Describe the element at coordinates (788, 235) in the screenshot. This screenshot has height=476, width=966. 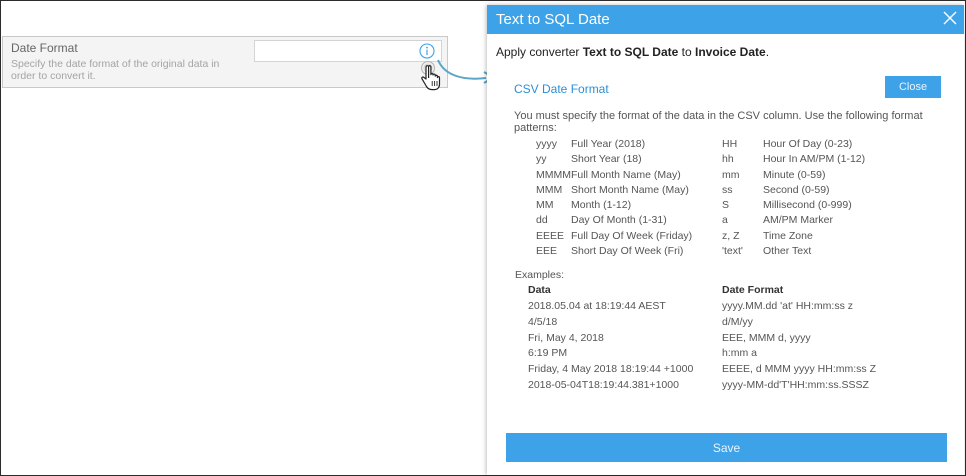
I see `pattern-desc: Time Zone` at that location.